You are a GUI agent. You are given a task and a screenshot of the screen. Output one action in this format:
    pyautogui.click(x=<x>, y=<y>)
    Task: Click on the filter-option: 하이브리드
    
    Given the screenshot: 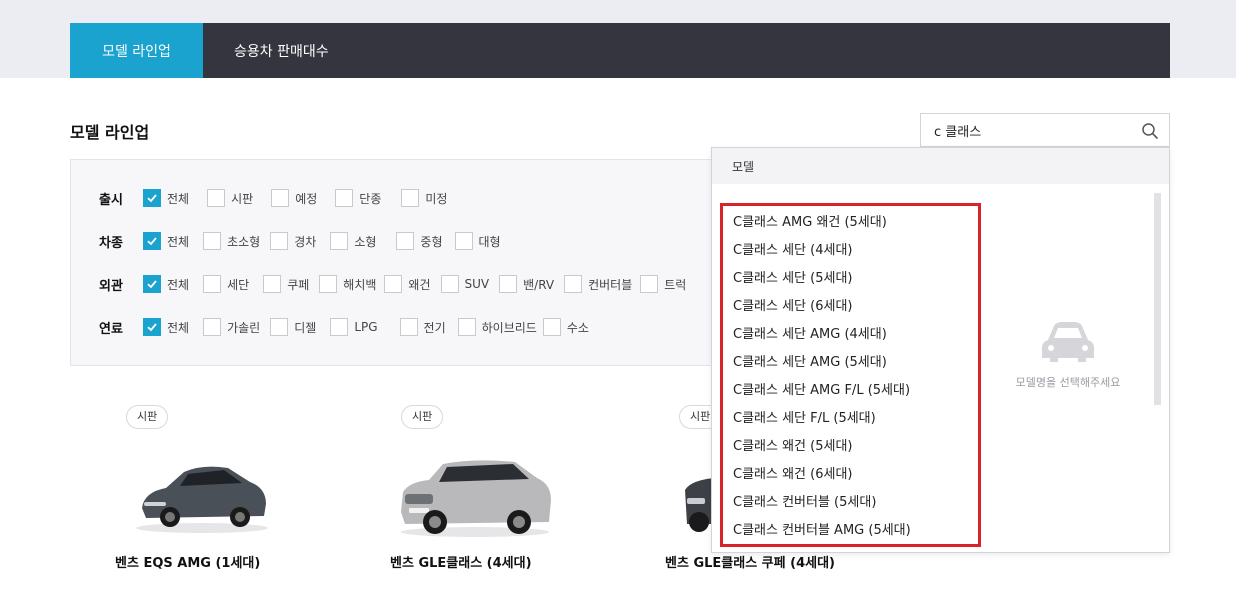 What is the action you would take?
    pyautogui.click(x=497, y=327)
    